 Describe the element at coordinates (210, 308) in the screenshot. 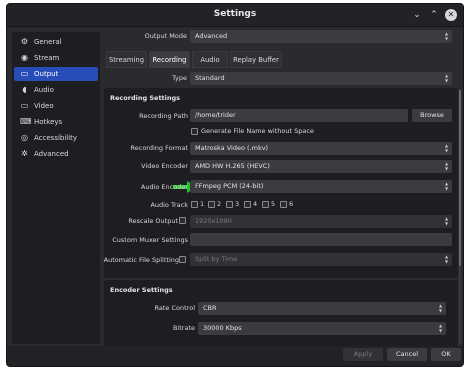

I see `rate-control-value: CBR` at that location.